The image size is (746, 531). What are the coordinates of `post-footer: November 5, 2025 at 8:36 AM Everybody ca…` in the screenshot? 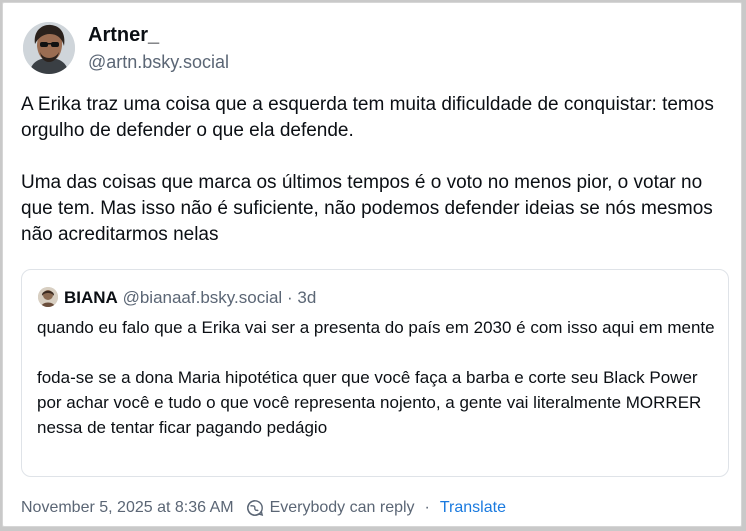 It's located at (263, 508).